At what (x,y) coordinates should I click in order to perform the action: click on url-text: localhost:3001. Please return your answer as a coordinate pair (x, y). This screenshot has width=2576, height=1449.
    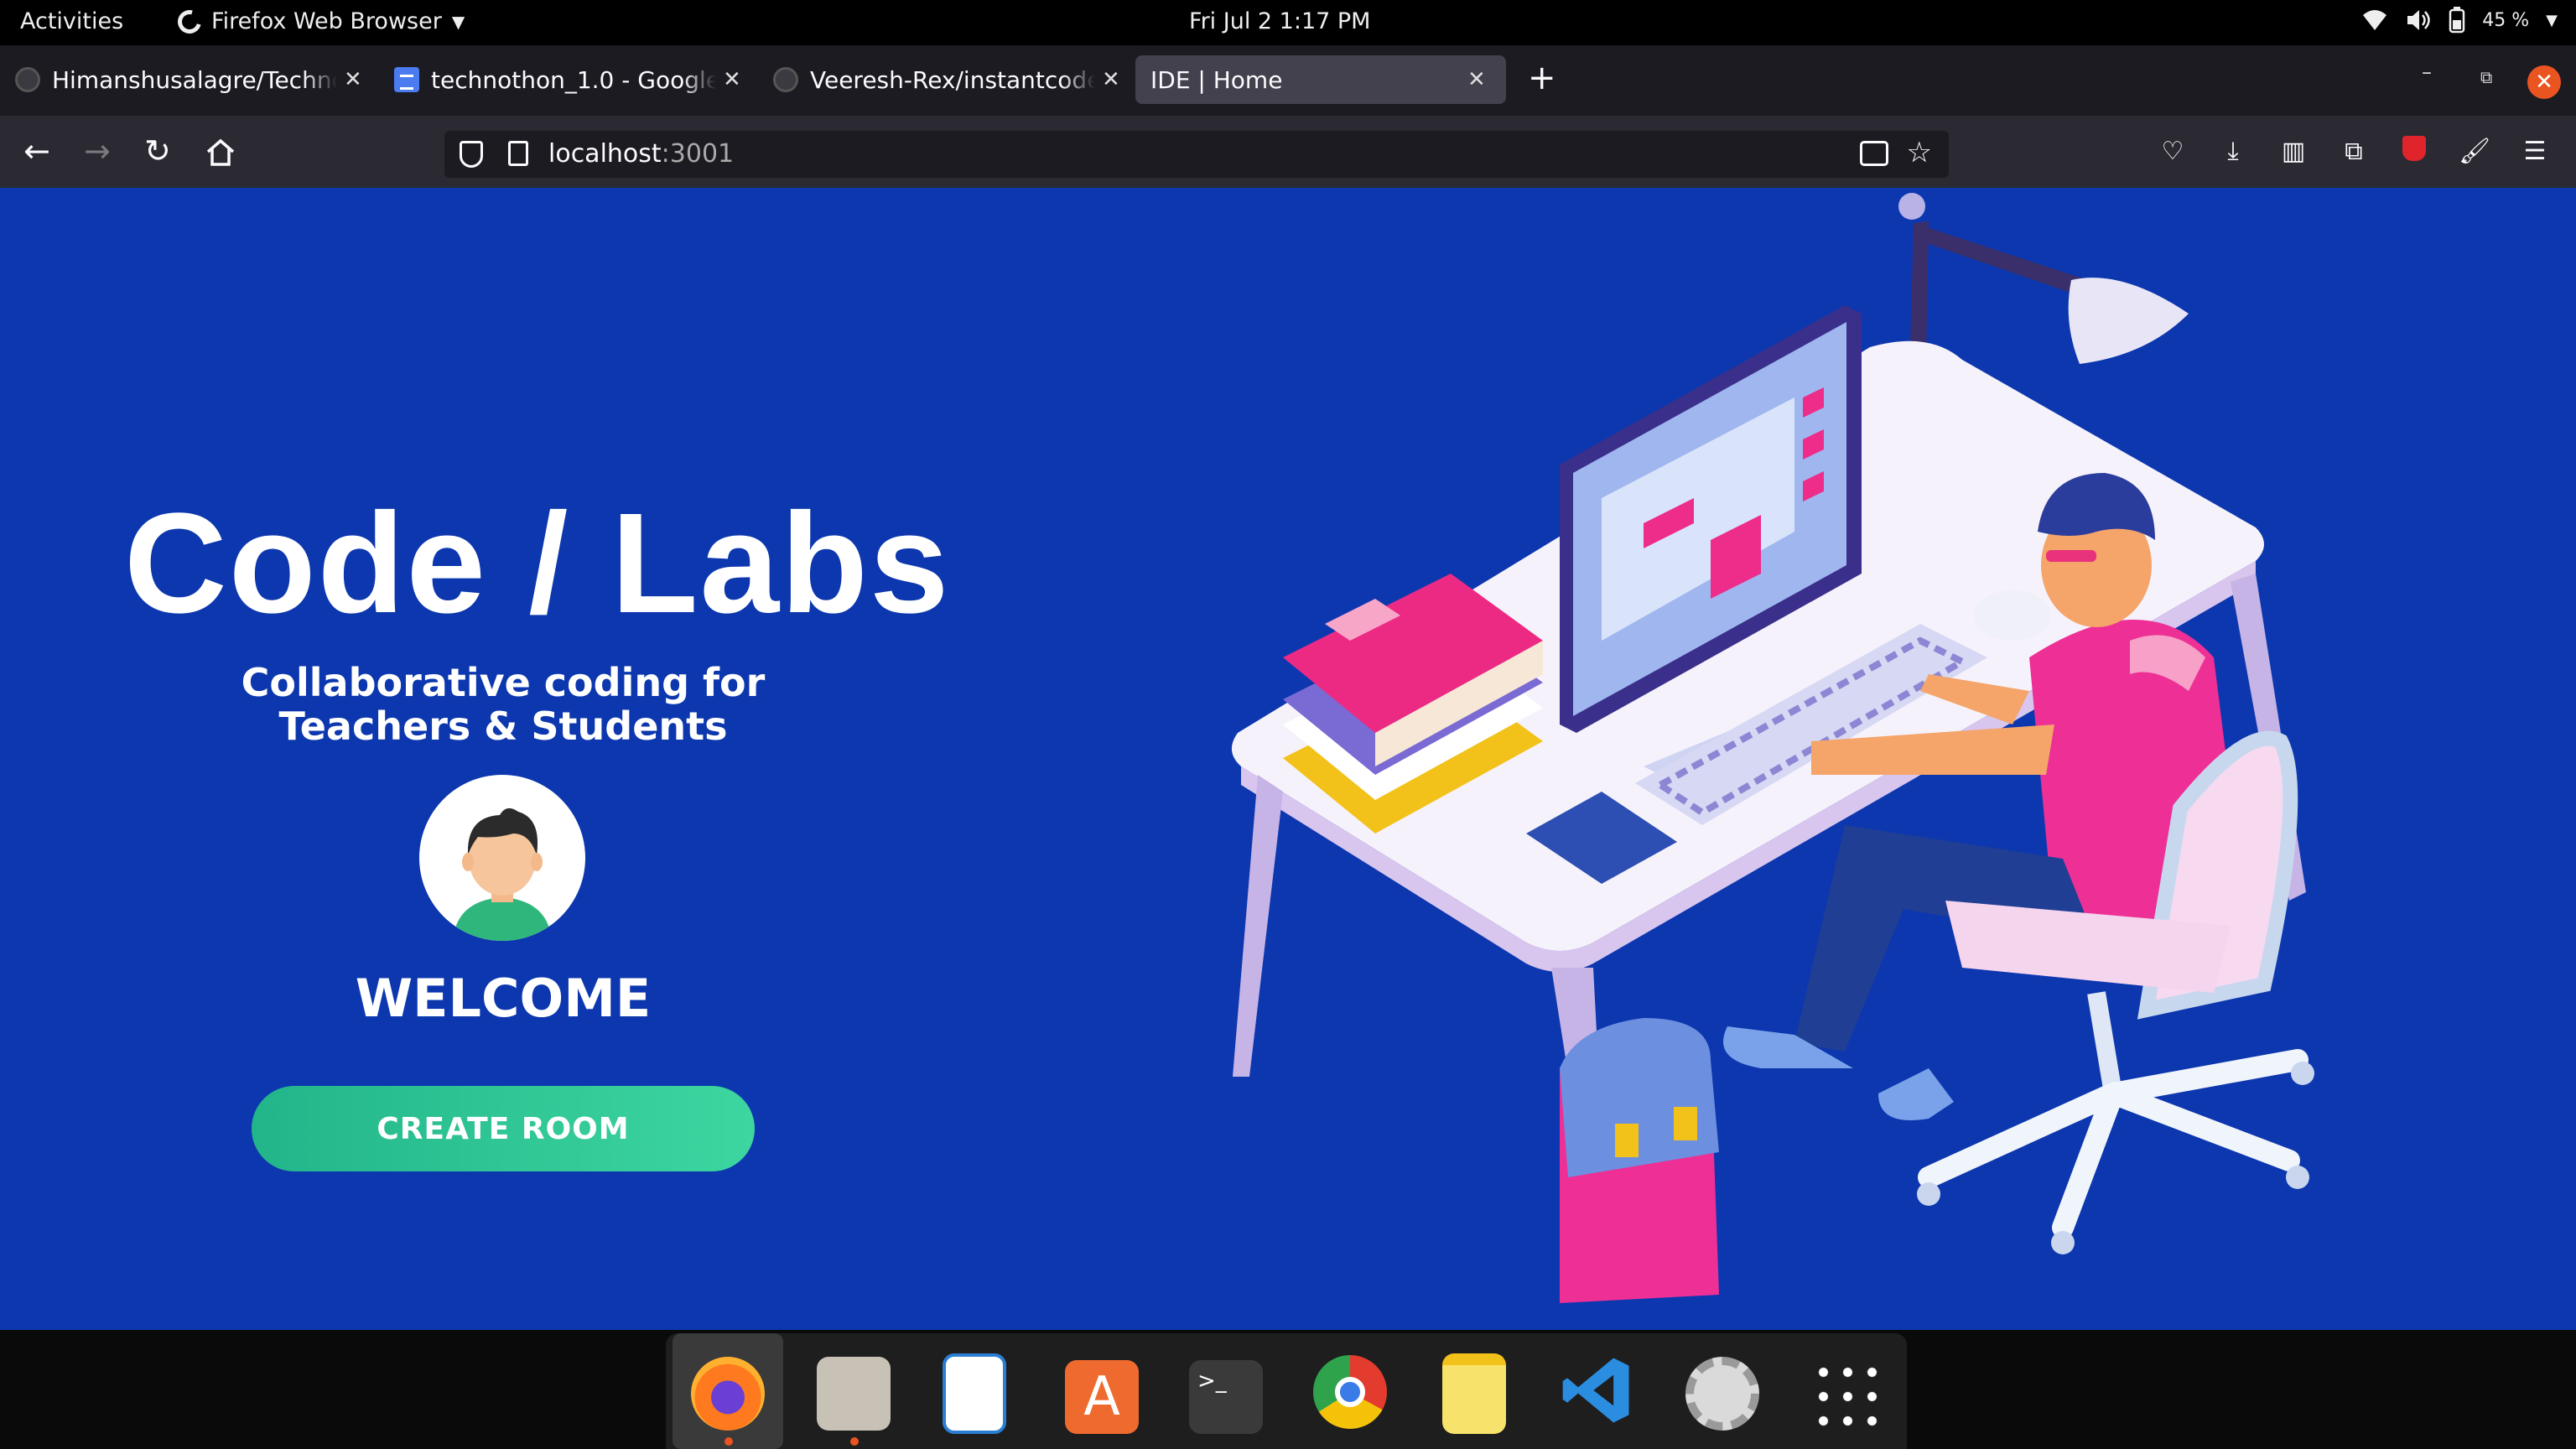
    Looking at the image, I should click on (641, 154).